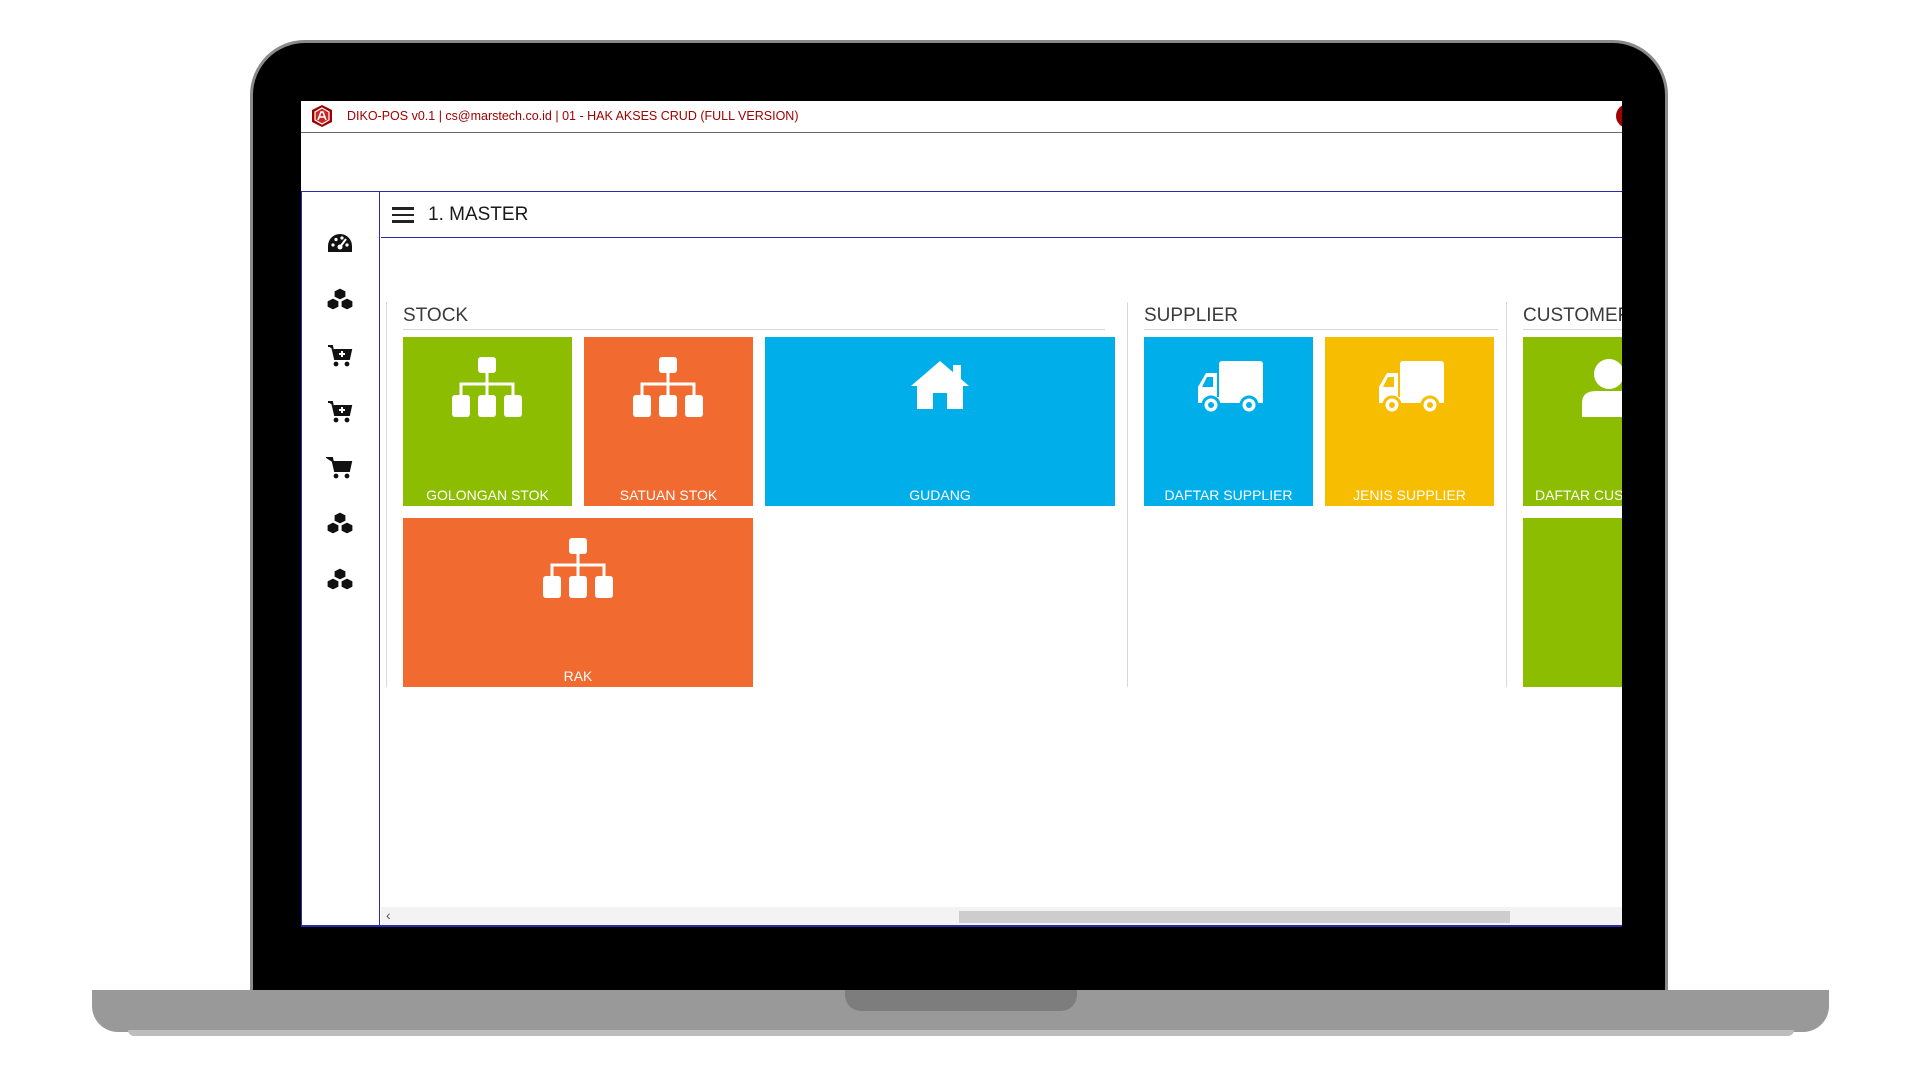 The image size is (1920, 1080). I want to click on sidebar-item-stock, so click(340, 300).